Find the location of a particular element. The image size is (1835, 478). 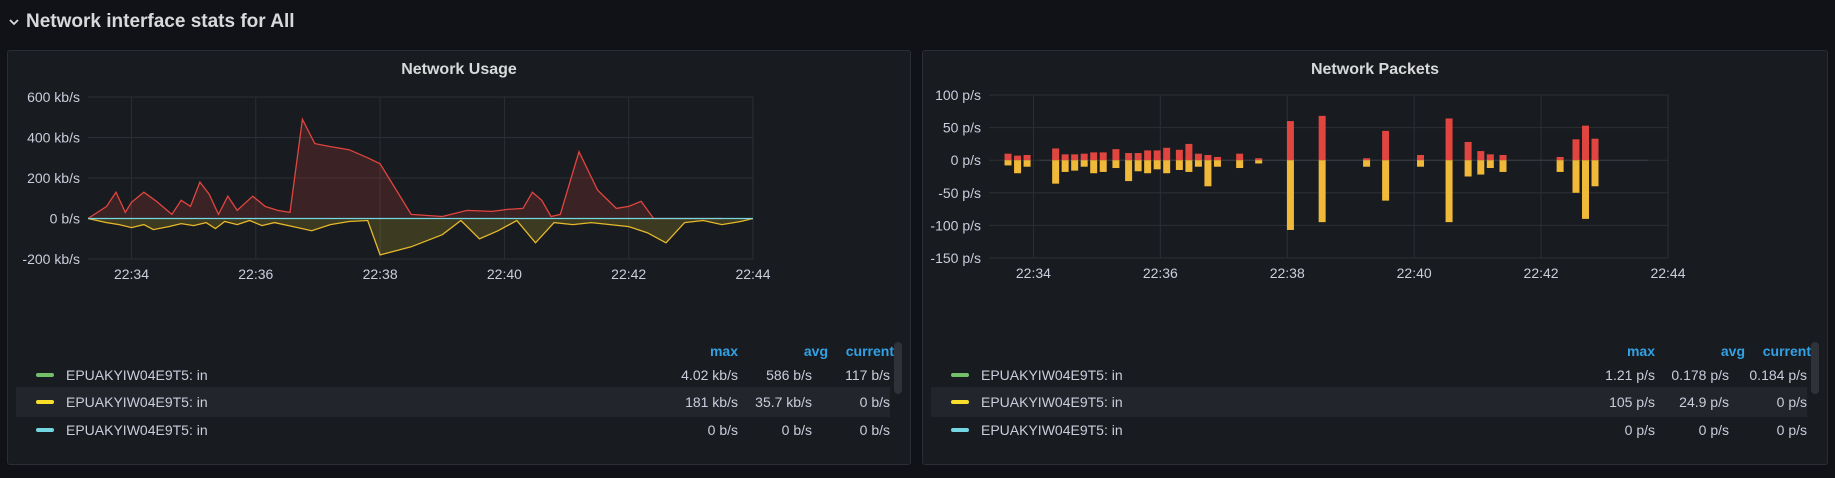

chevron-down-icon is located at coordinates (14, 22).